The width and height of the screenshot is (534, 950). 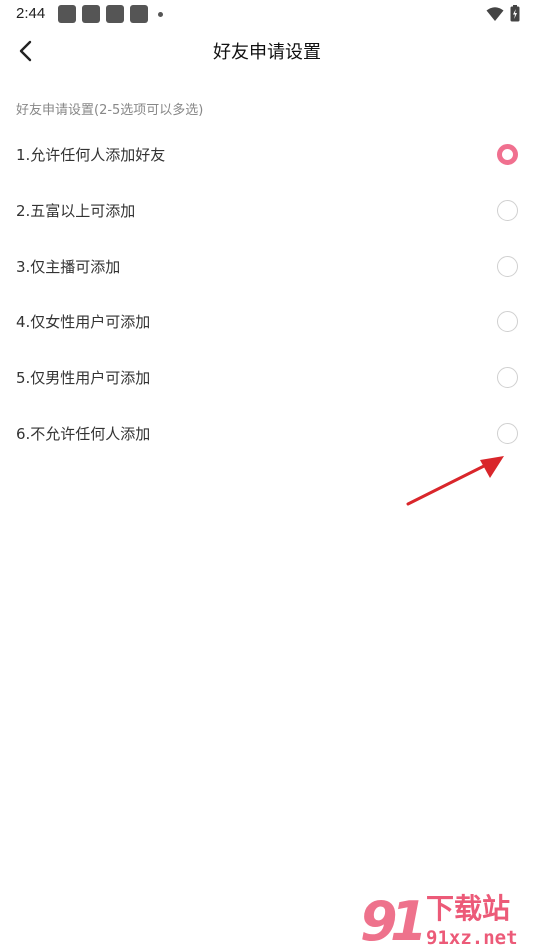 I want to click on notification-icons, so click(x=110, y=14).